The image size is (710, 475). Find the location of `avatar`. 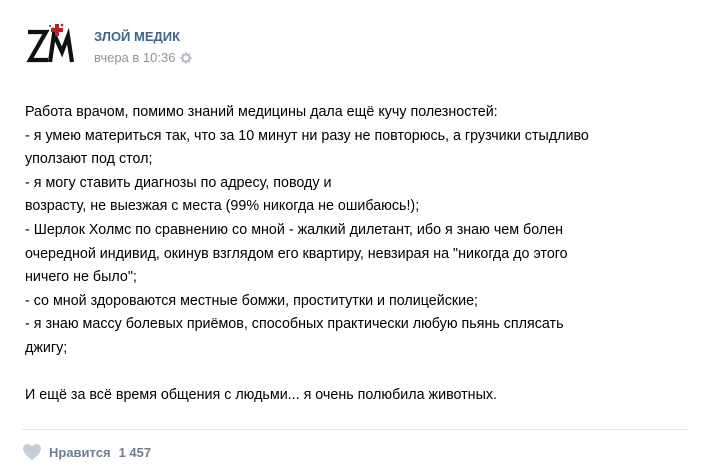

avatar is located at coordinates (50, 46).